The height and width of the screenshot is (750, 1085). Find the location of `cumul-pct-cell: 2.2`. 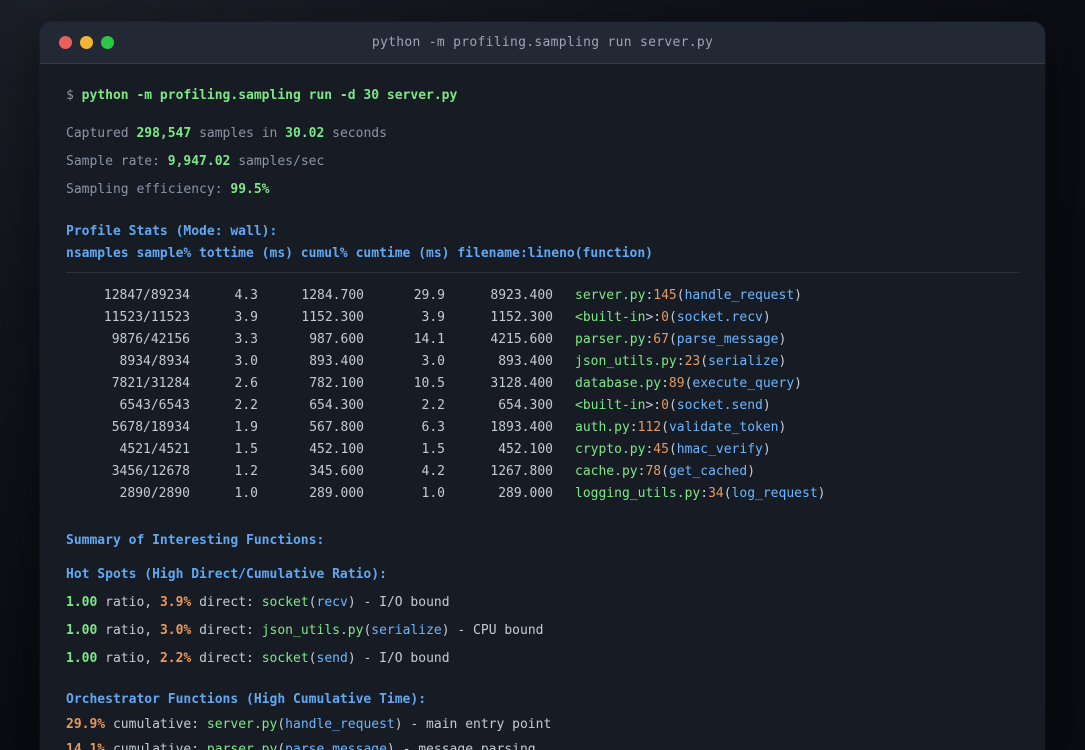

cumul-pct-cell: 2.2 is located at coordinates (433, 405).